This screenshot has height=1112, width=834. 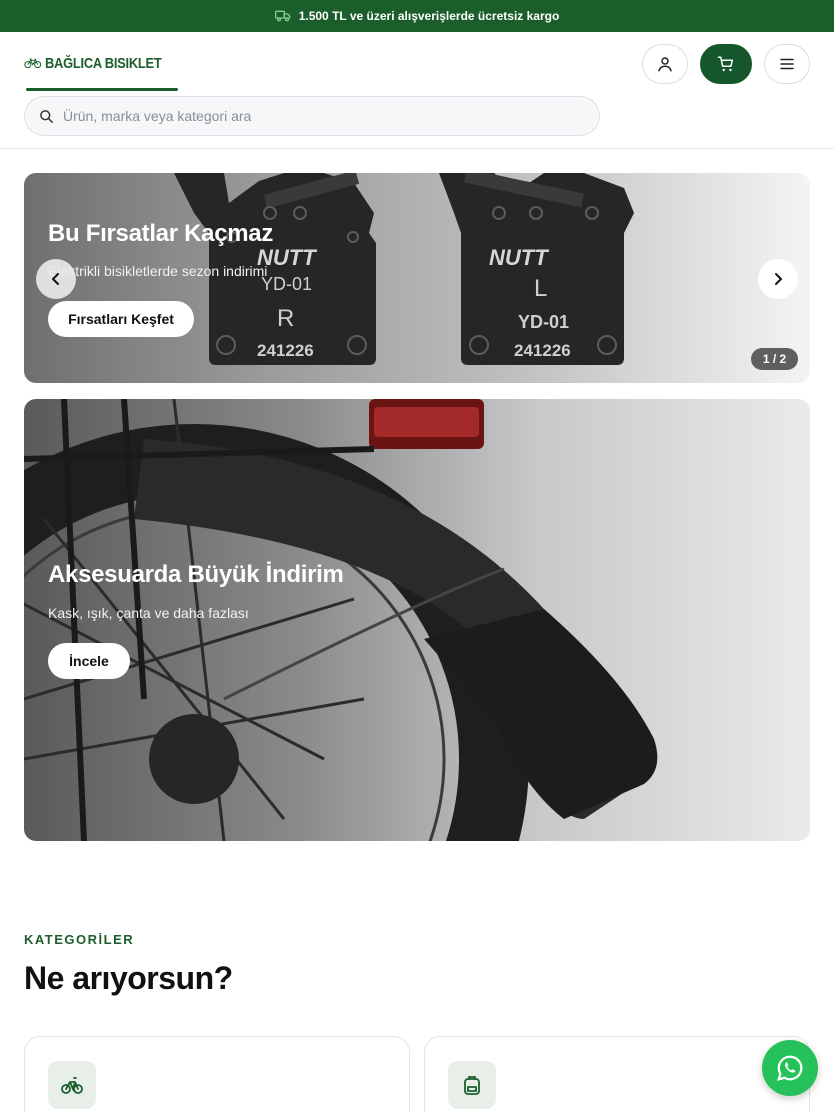 What do you see at coordinates (282, 16) in the screenshot?
I see `truck-icon` at bounding box center [282, 16].